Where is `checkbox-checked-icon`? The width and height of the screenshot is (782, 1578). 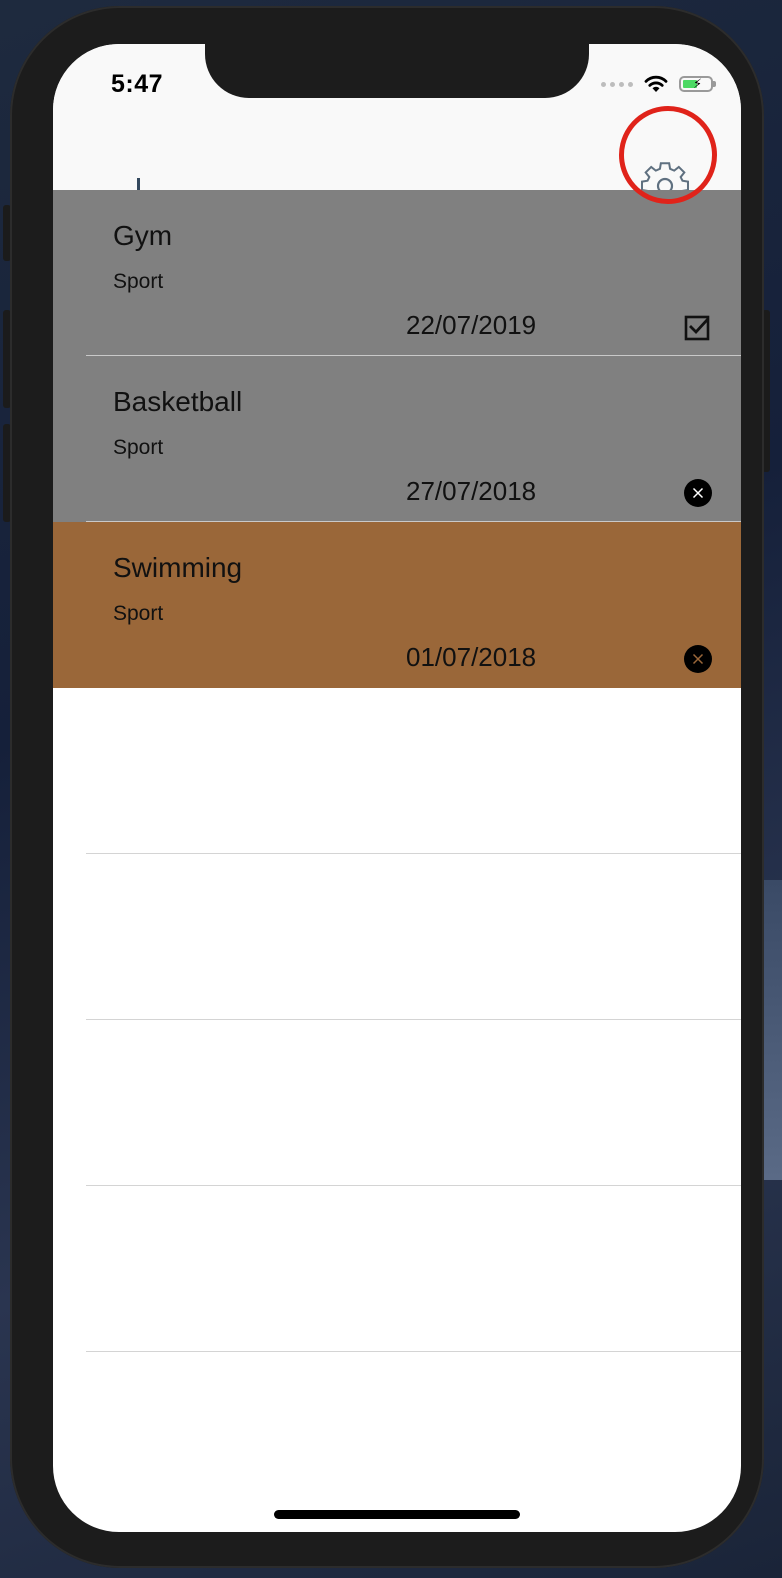 checkbox-checked-icon is located at coordinates (697, 328).